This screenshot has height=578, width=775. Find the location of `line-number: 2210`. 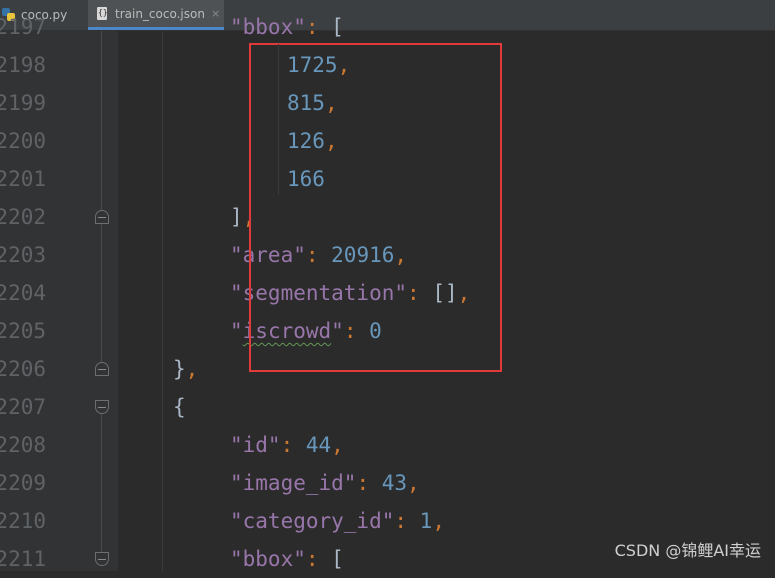

line-number: 2210 is located at coordinates (23, 521).